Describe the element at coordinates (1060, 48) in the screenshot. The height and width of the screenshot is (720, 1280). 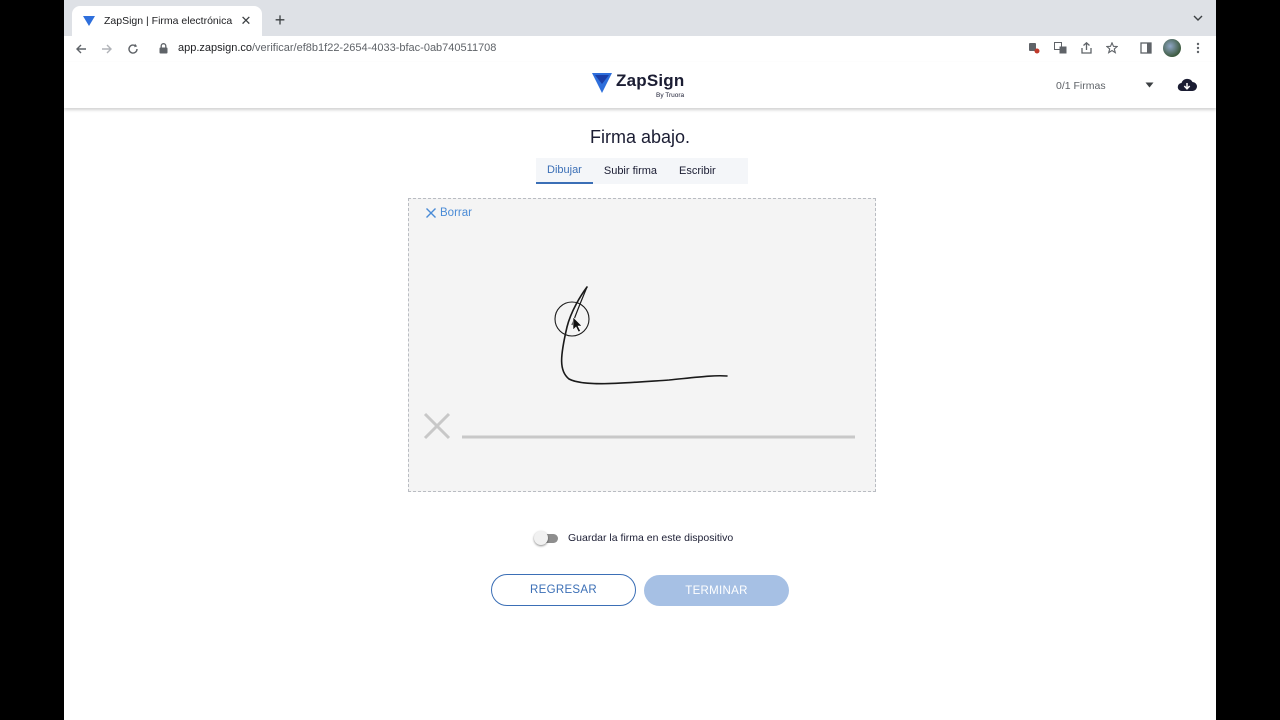
I see `translate-icon` at that location.